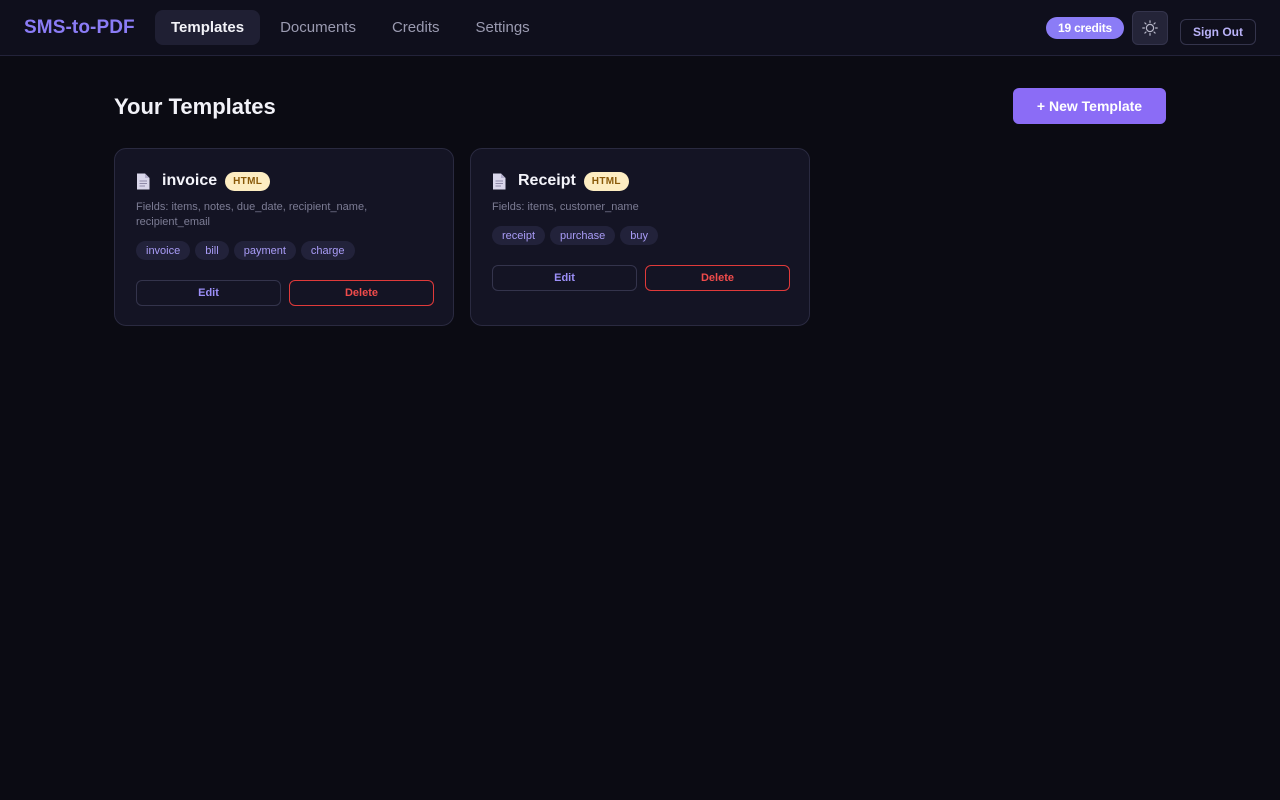  Describe the element at coordinates (565, 207) in the screenshot. I see `template-fields: Fields: items, customer_name` at that location.